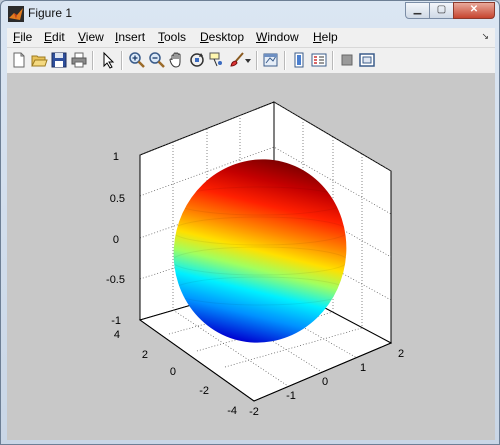 This screenshot has width=500, height=445. Describe the element at coordinates (116, 157) in the screenshot. I see `z-tick-label: 1` at that location.